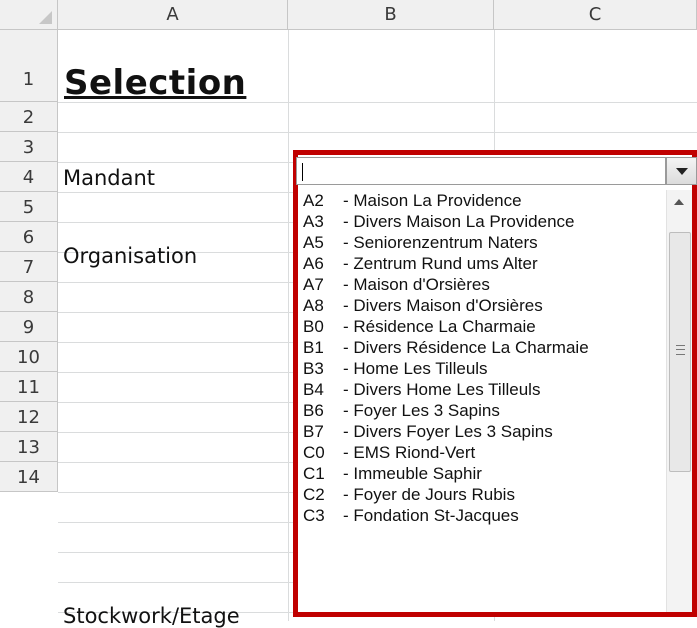 Image resolution: width=697 pixels, height=628 pixels. What do you see at coordinates (428, 431) in the screenshot?
I see `list-item: B7- Divers Foyer Les 3 Sapins` at bounding box center [428, 431].